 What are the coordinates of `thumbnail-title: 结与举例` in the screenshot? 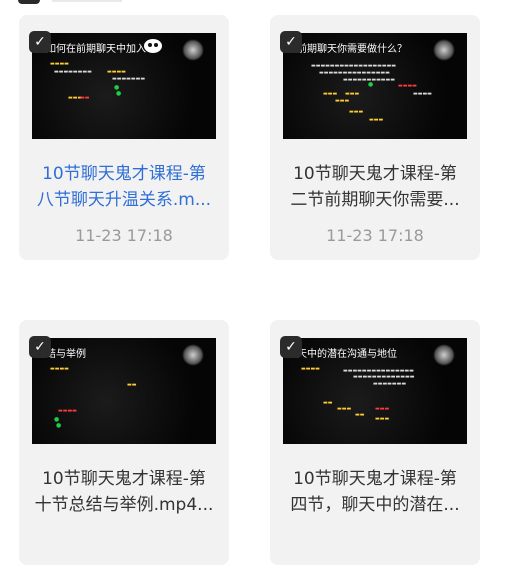 It's located at (66, 354).